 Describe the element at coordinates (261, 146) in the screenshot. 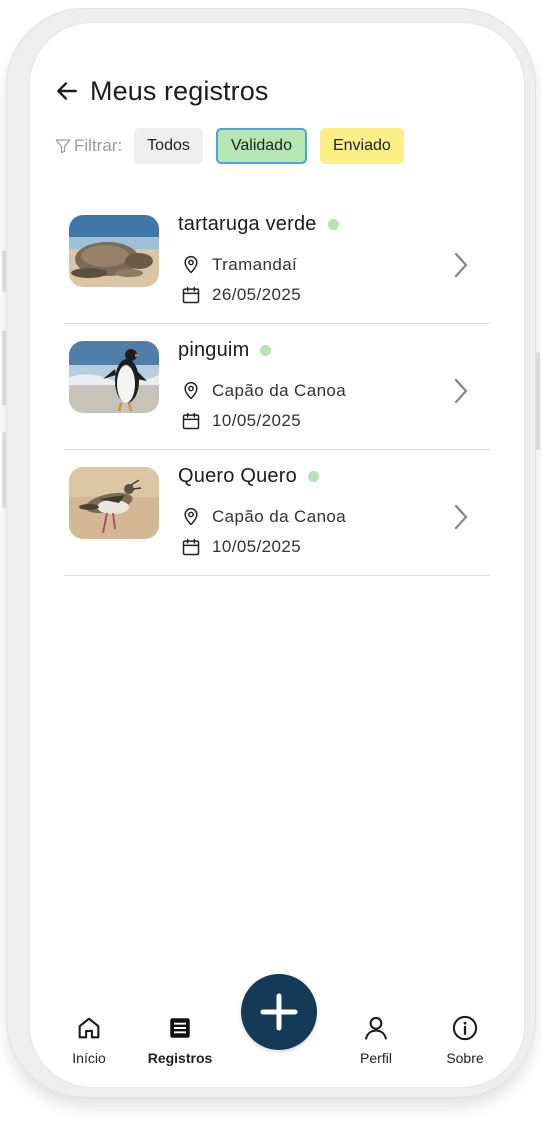

I see `filter-chip-validado: Validado` at that location.